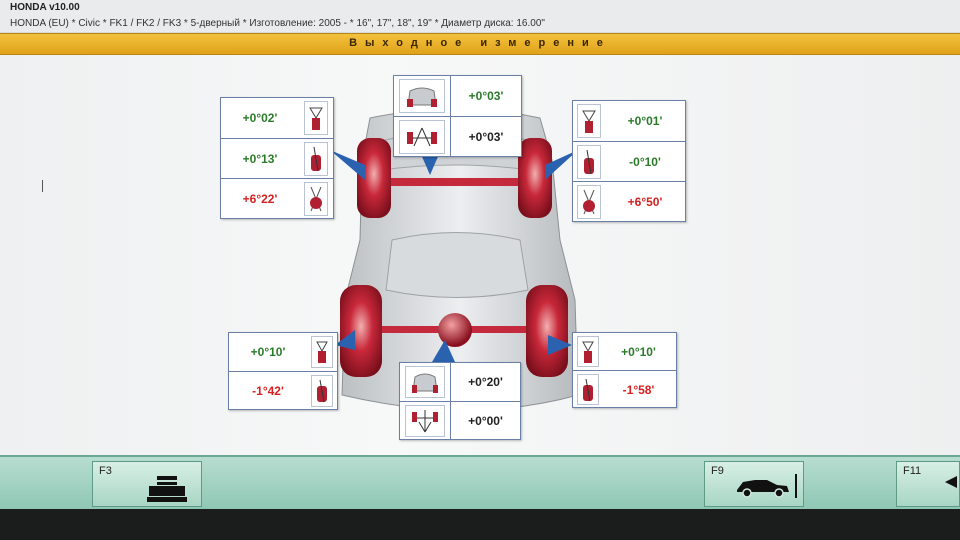  What do you see at coordinates (547, 331) in the screenshot?
I see `rear-right-wheel` at bounding box center [547, 331].